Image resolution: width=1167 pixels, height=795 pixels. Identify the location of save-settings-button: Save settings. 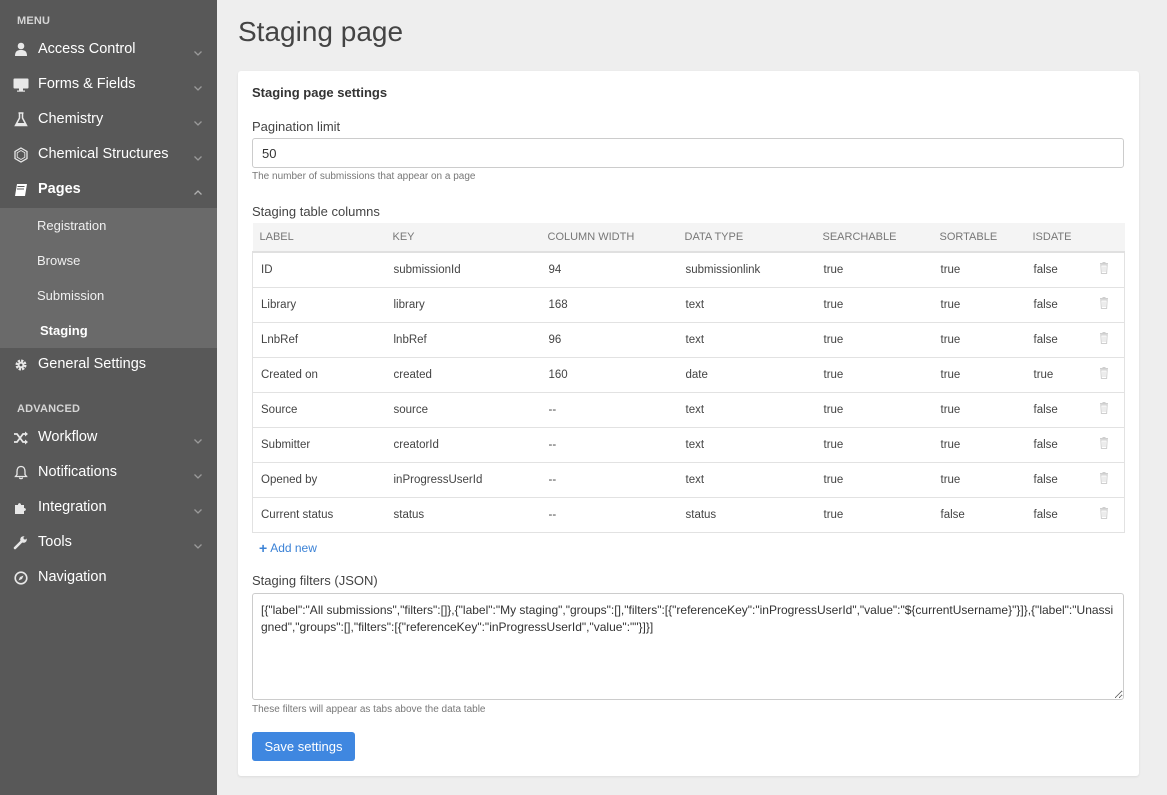
(303, 746).